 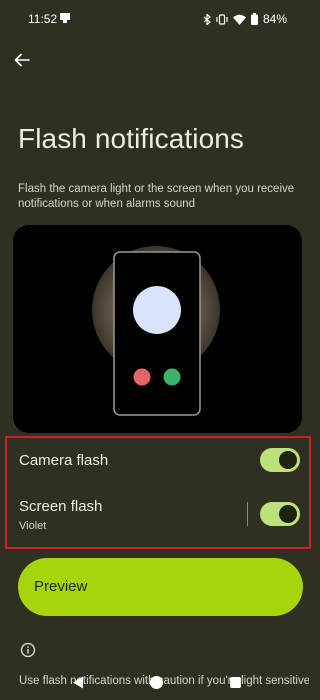 I want to click on vertical-divider, so click(x=247, y=514).